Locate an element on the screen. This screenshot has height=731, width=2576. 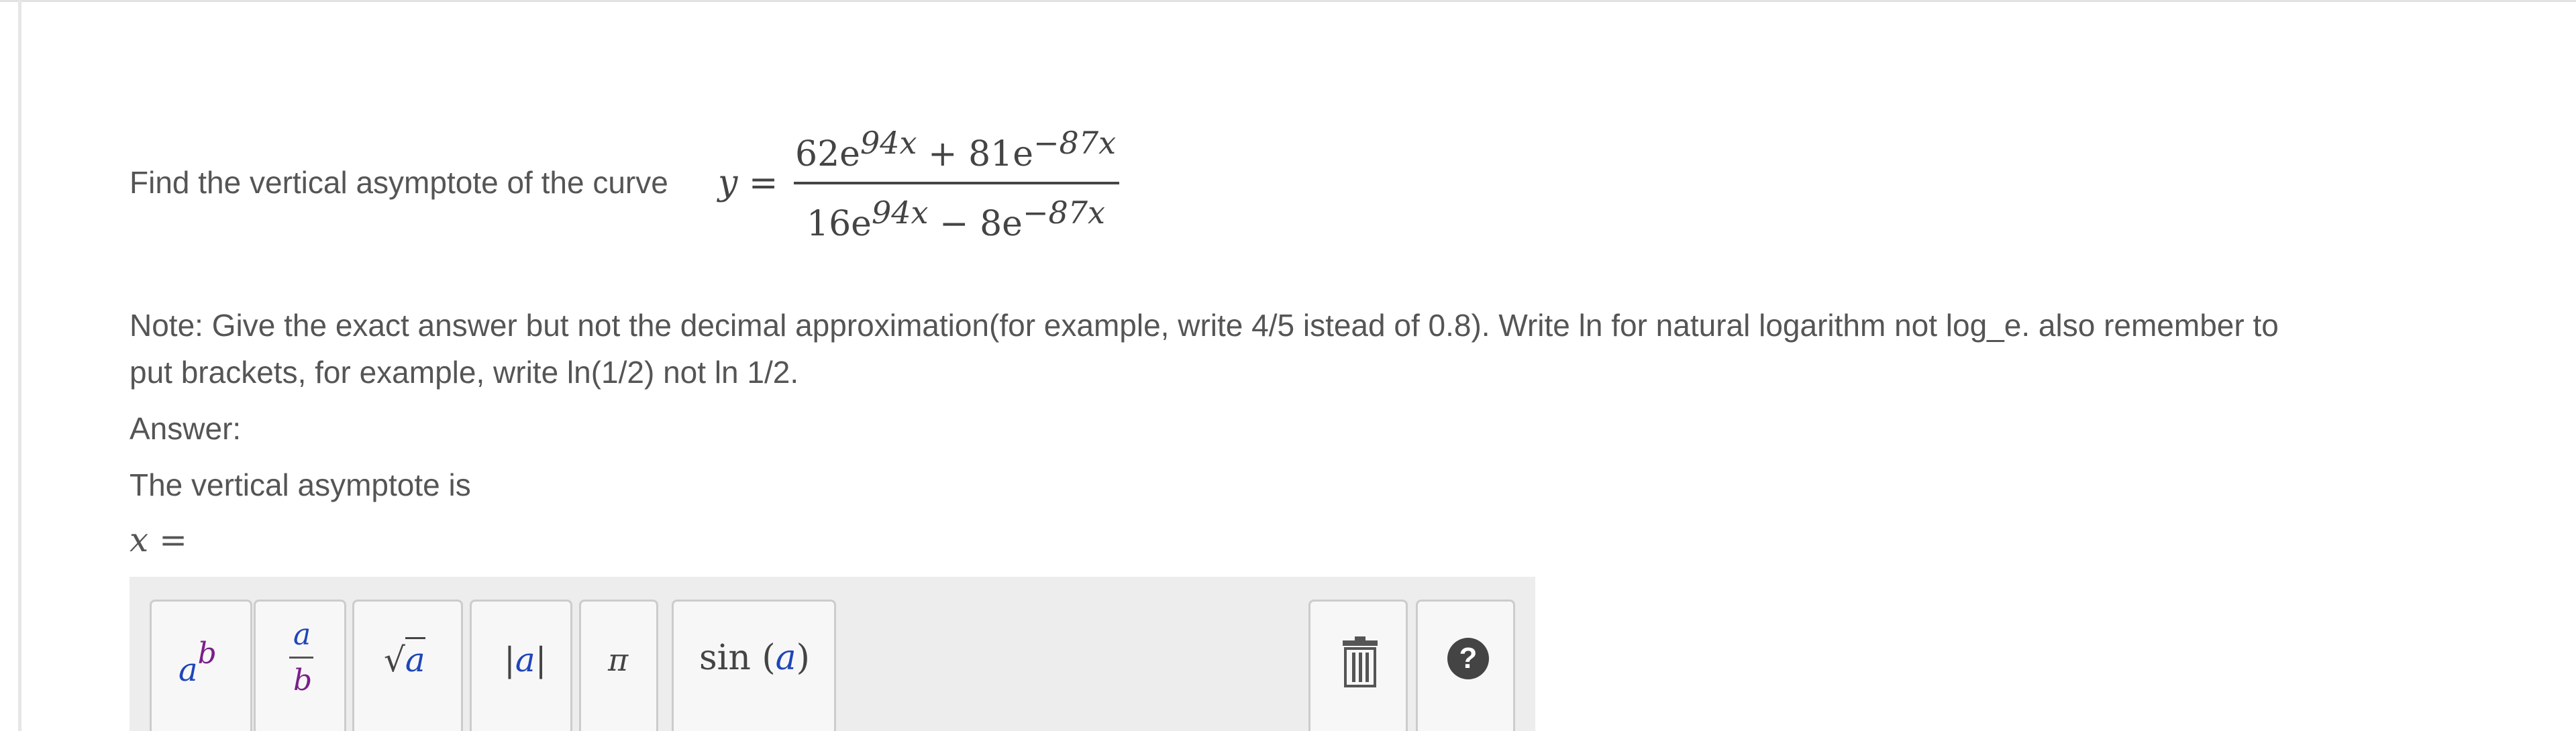
help-button: ? is located at coordinates (1465, 665).